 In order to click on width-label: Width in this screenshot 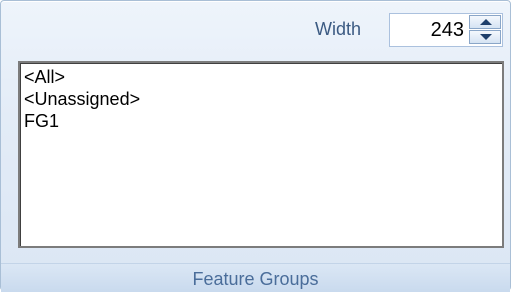, I will do `click(338, 29)`.